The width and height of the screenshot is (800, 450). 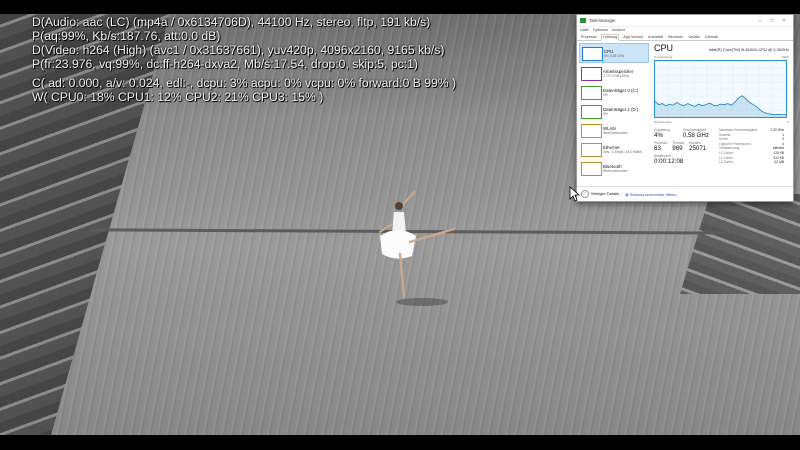 I want to click on resource-monitor-label: Ressourcenmonitor öffnen, so click(x=653, y=194).